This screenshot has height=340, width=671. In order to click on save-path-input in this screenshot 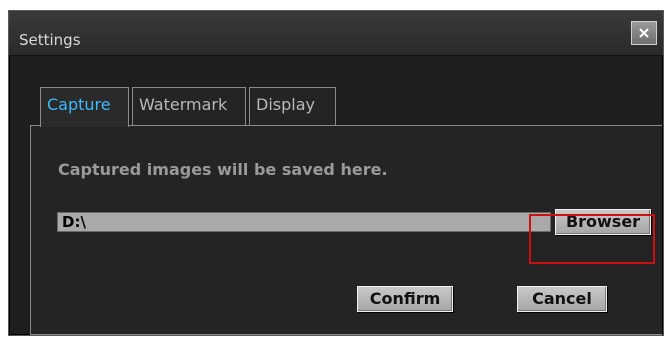, I will do `click(304, 222)`.